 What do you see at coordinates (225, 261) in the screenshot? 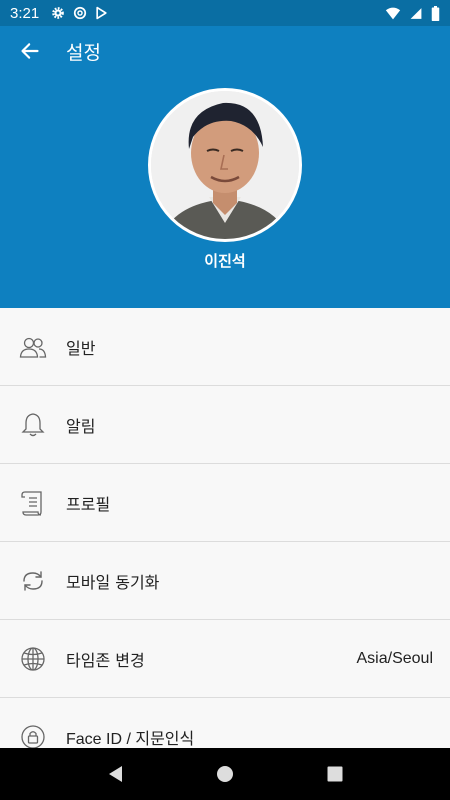
I see `user-name: 이진석` at bounding box center [225, 261].